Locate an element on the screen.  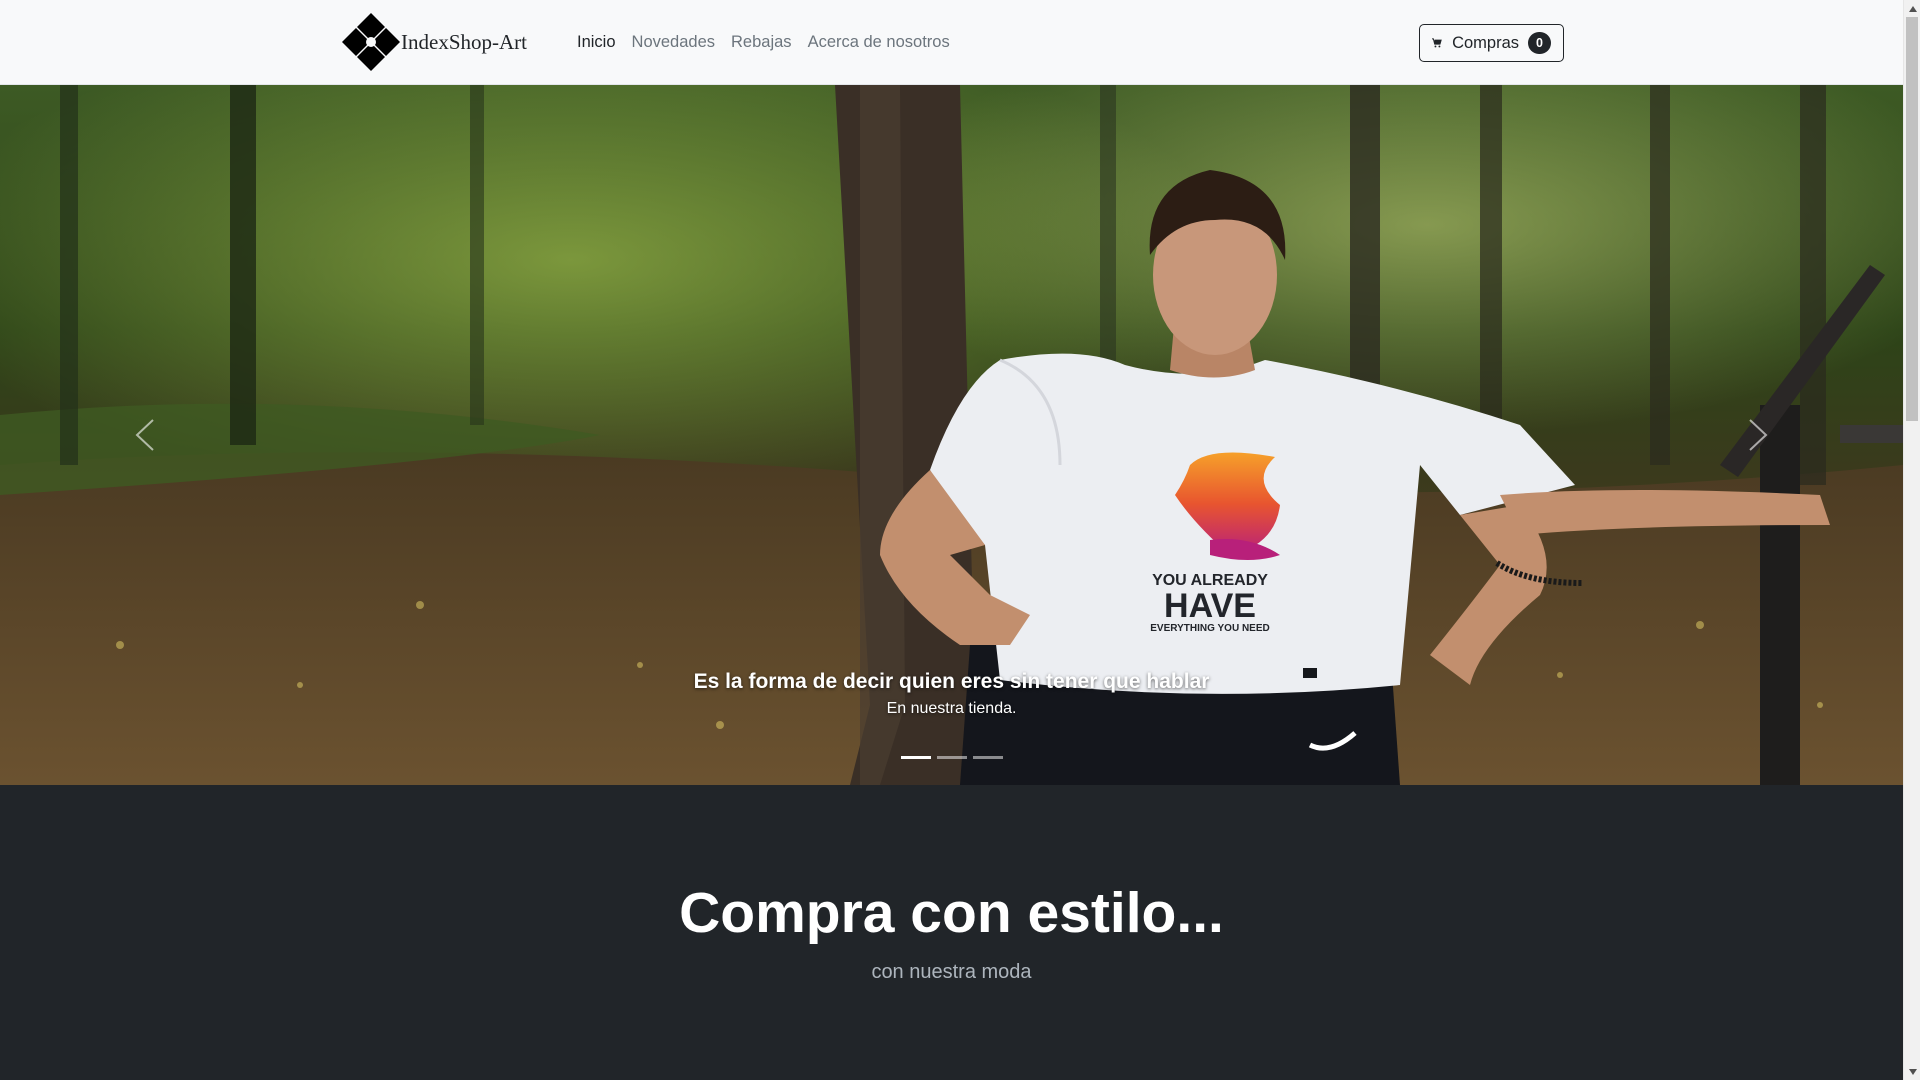
chevron-right-icon is located at coordinates (1758, 435).